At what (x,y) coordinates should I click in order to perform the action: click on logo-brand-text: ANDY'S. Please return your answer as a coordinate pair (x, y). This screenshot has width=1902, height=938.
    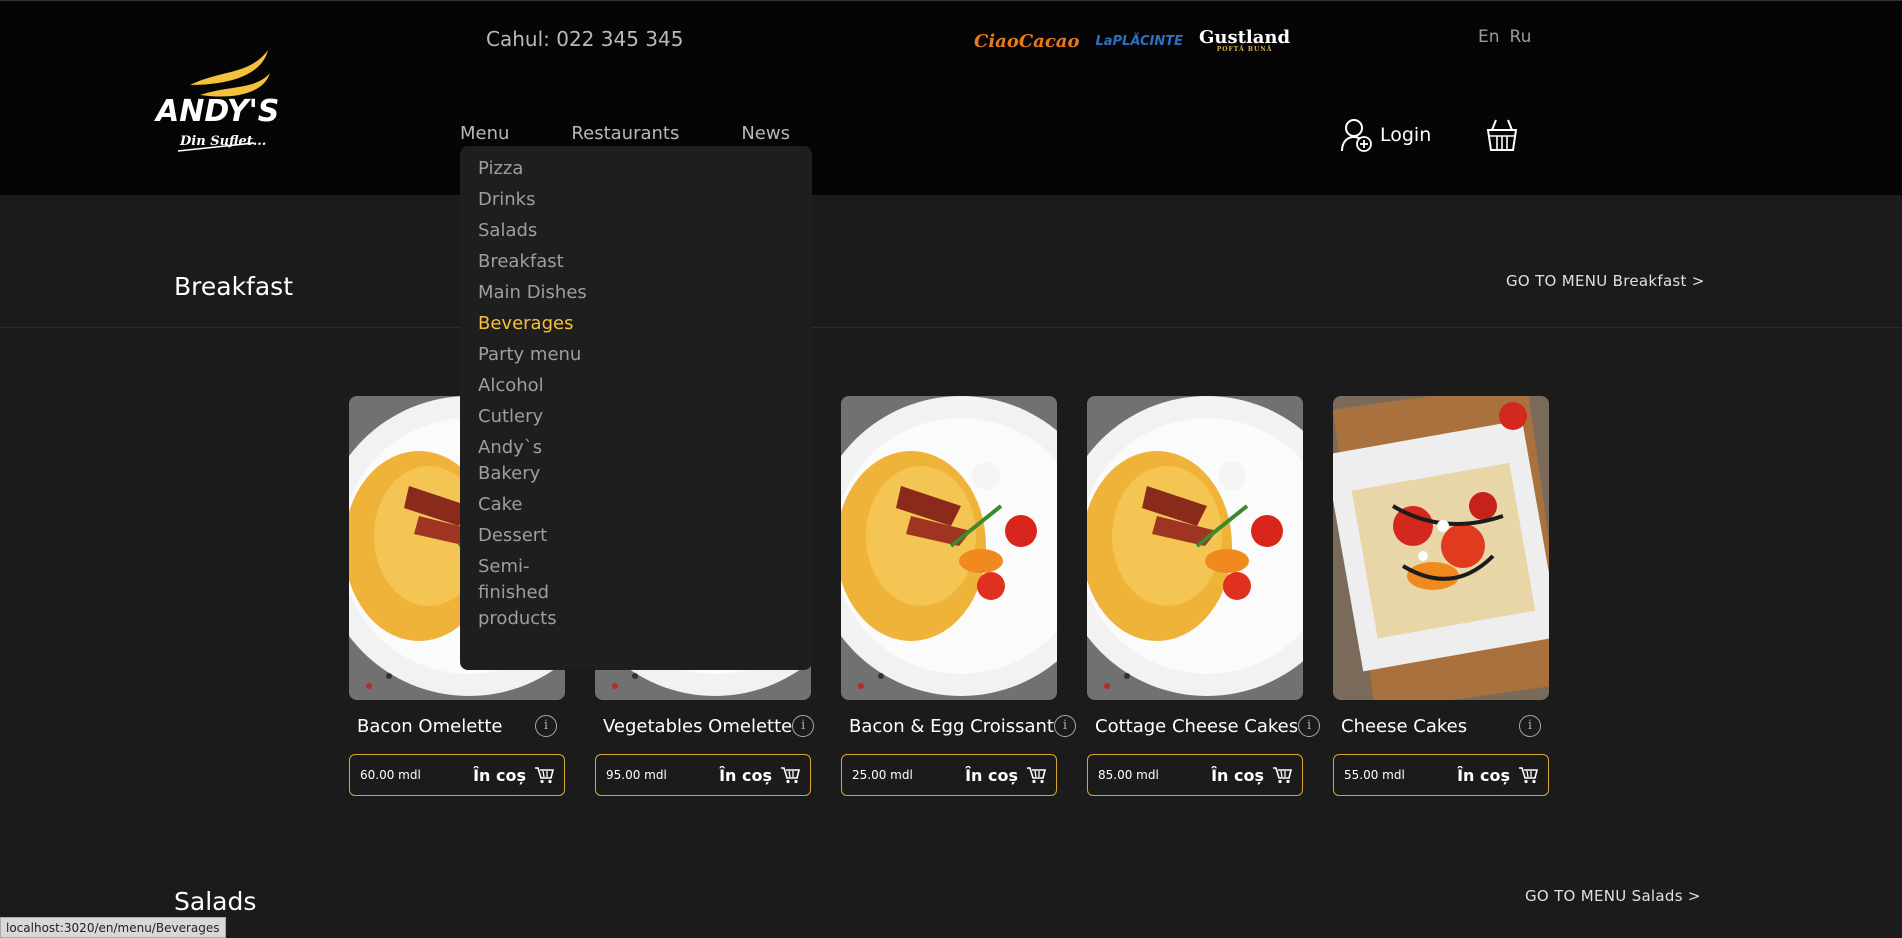
    Looking at the image, I should click on (216, 111).